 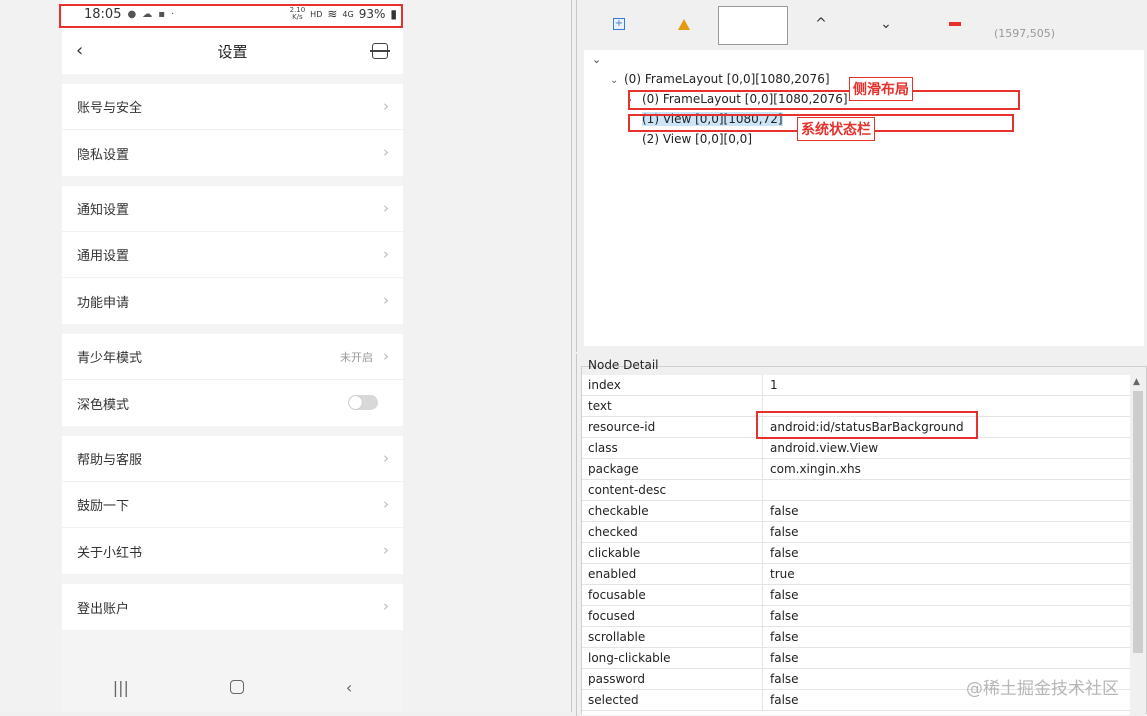 I want to click on settings-group-account: 账号与安全 › 隐私设置 ›, so click(x=232, y=130).